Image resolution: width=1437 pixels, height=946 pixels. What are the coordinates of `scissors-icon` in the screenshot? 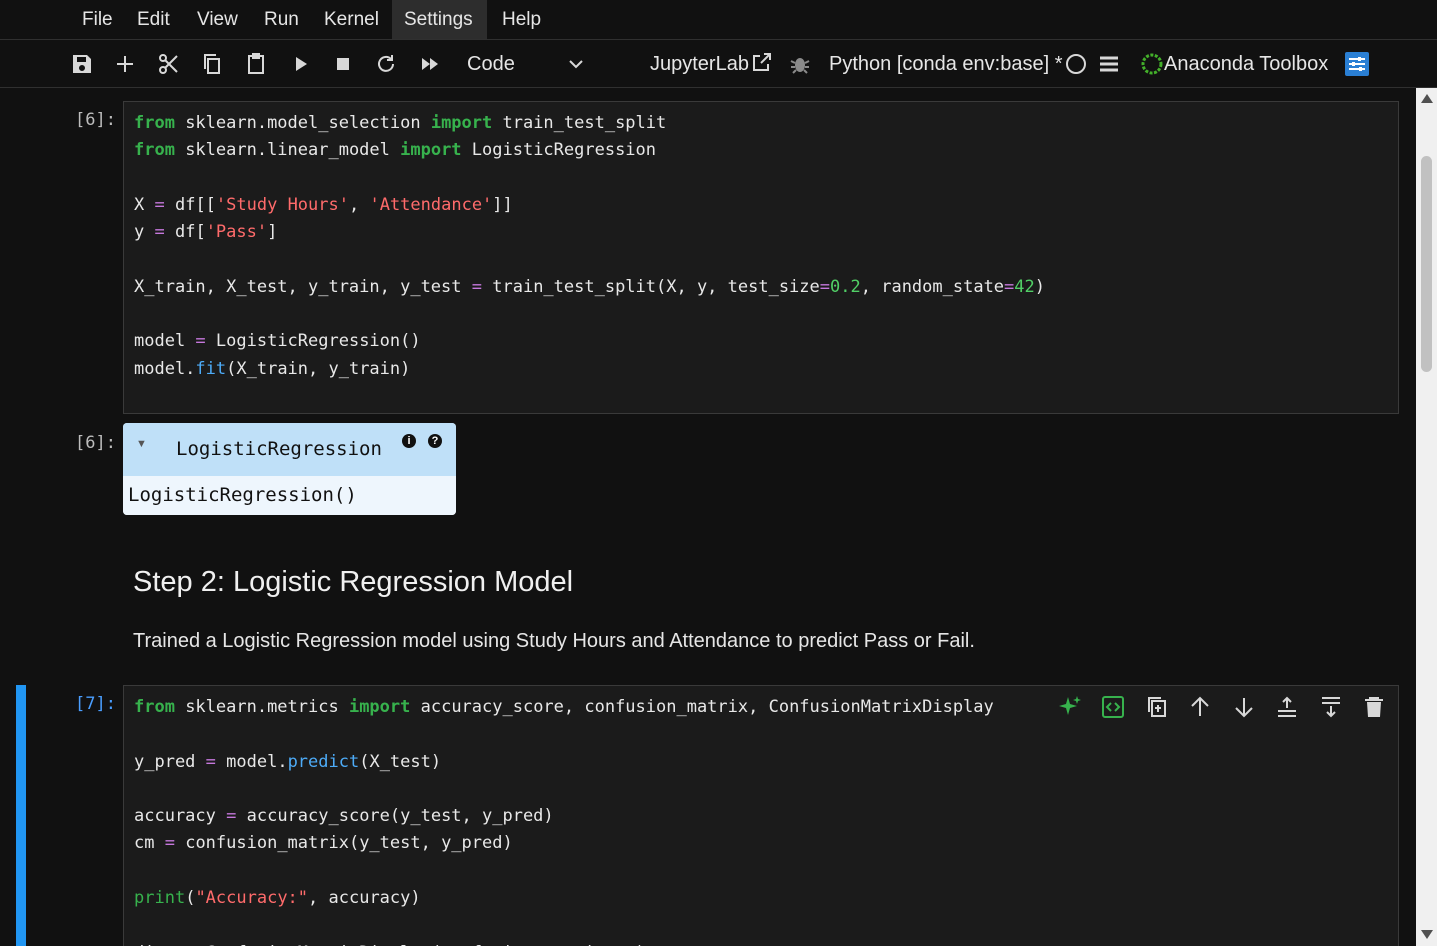 It's located at (169, 64).